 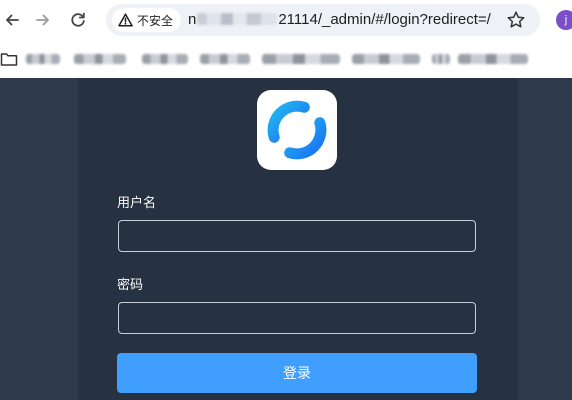 What do you see at coordinates (297, 373) in the screenshot?
I see `login-button: 登录` at bounding box center [297, 373].